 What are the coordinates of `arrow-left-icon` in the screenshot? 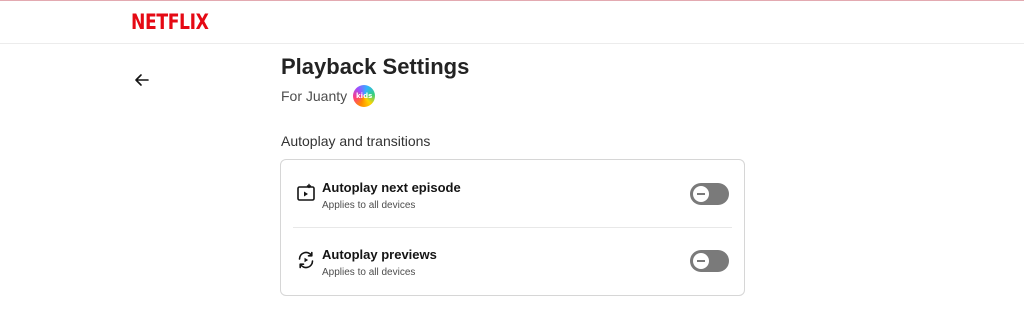 It's located at (142, 80).